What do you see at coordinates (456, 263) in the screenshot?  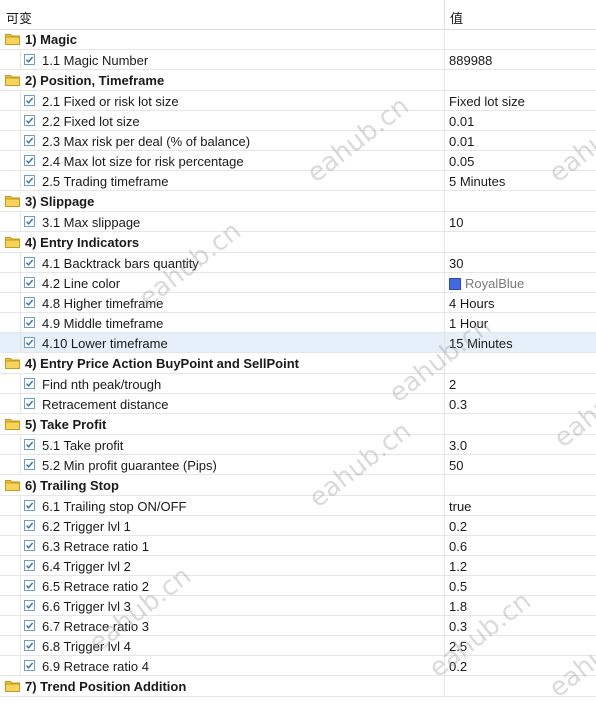 I see `parameter-value: 30` at bounding box center [456, 263].